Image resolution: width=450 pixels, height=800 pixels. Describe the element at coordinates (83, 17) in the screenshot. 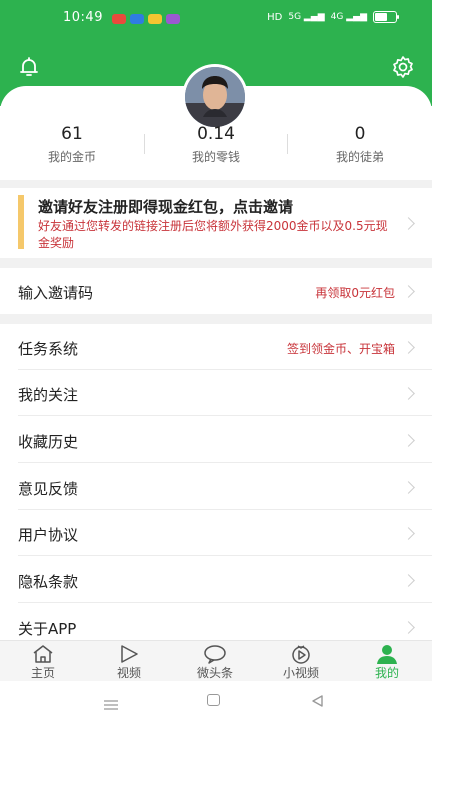

I see `status-time: 10:49` at that location.